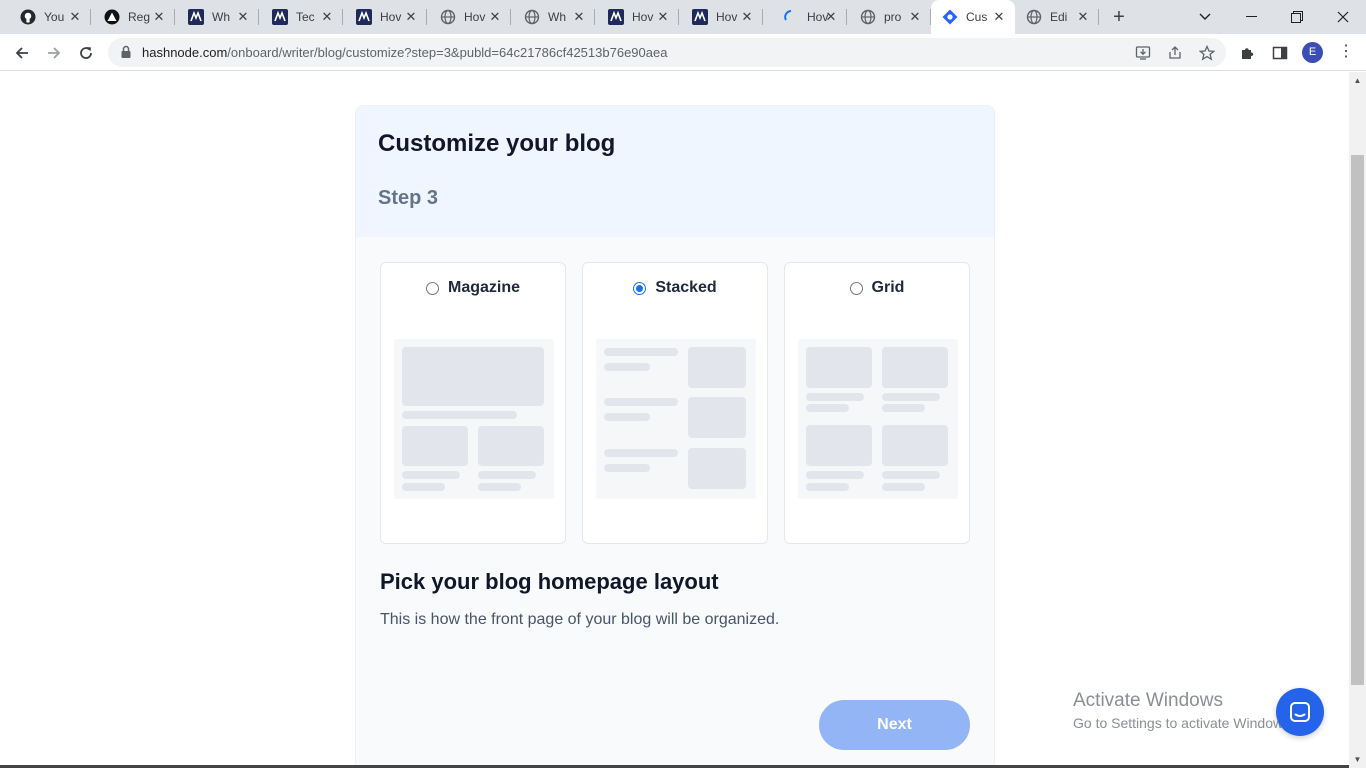 The width and height of the screenshot is (1366, 768). Describe the element at coordinates (1357, 759) in the screenshot. I see `scroll-down-arrow: ▼` at that location.